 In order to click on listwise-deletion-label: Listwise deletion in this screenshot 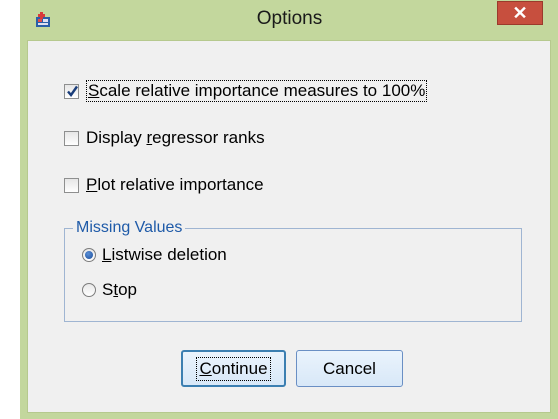, I will do `click(164, 255)`.